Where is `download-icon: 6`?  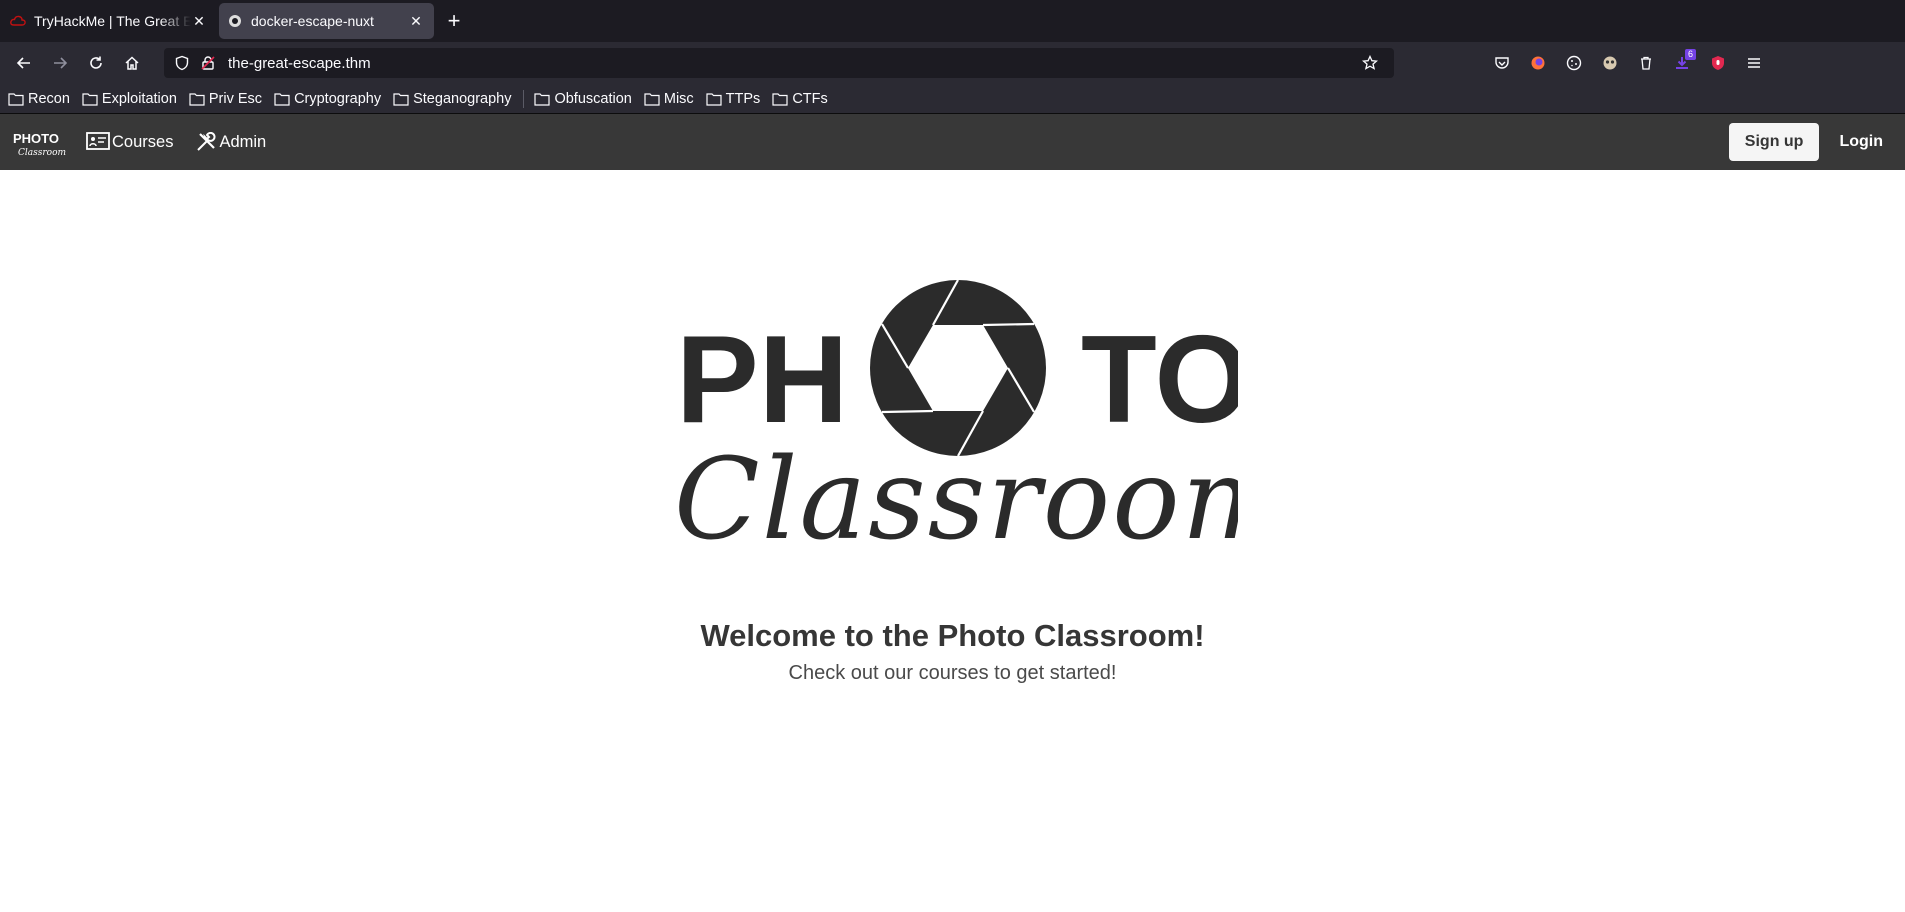 download-icon: 6 is located at coordinates (1682, 63).